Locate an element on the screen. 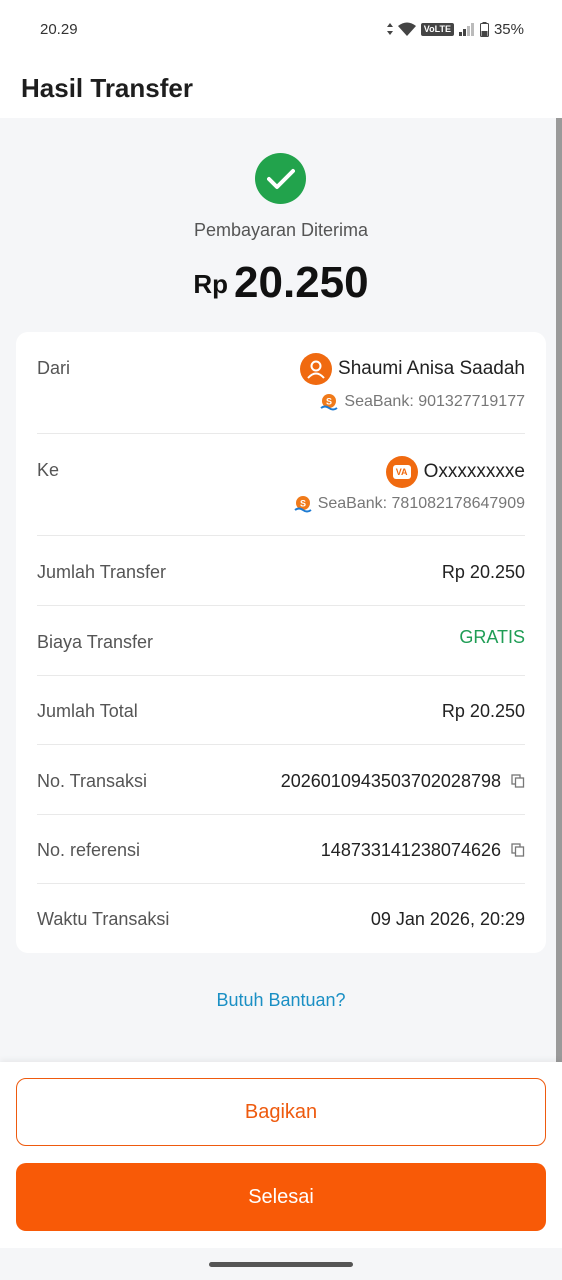 This screenshot has width=562, height=1280. detail-label: Jumlah Transfer is located at coordinates (102, 572).